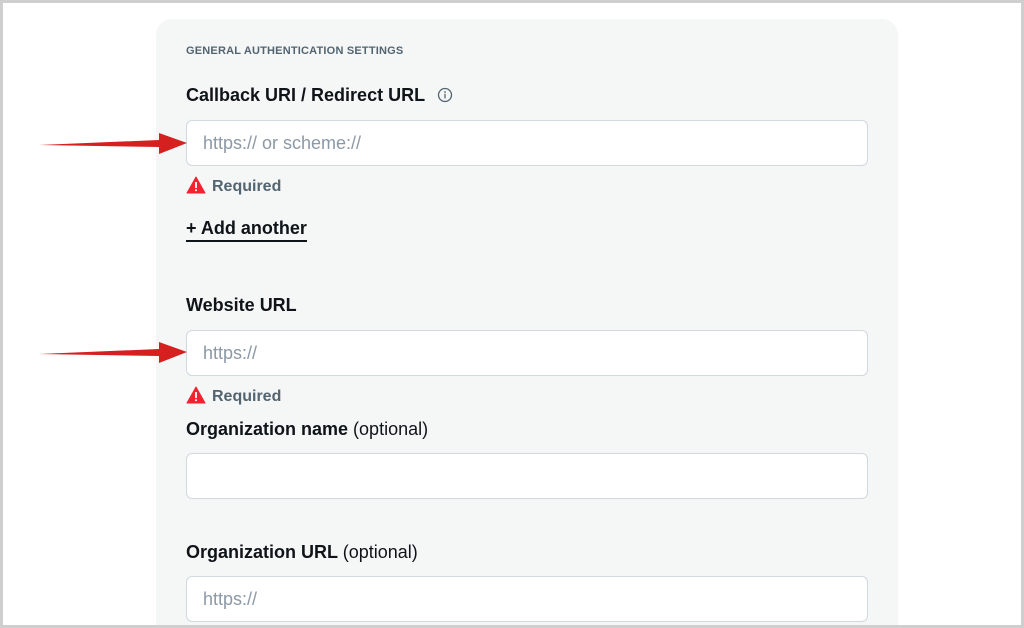 This screenshot has height=628, width=1024. I want to click on callback-url-label: Callback URI / Redirect URL, so click(319, 95).